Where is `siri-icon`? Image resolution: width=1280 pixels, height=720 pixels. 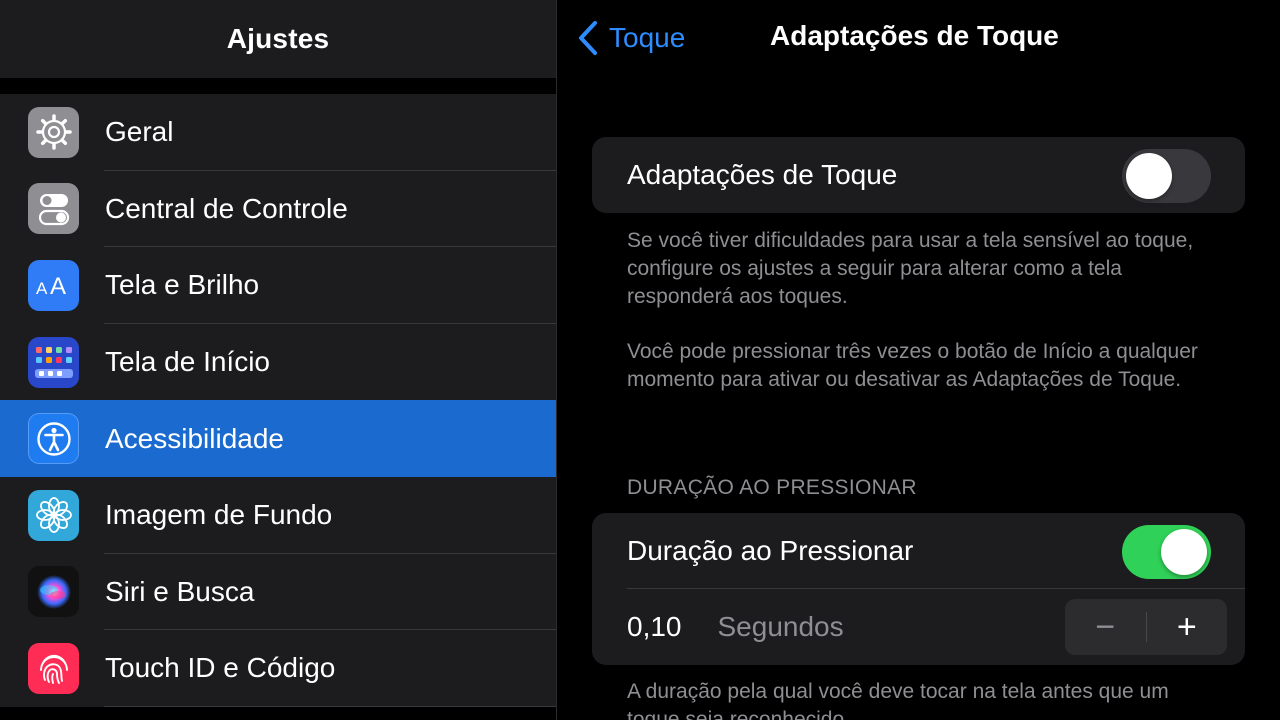
siri-icon is located at coordinates (53, 592).